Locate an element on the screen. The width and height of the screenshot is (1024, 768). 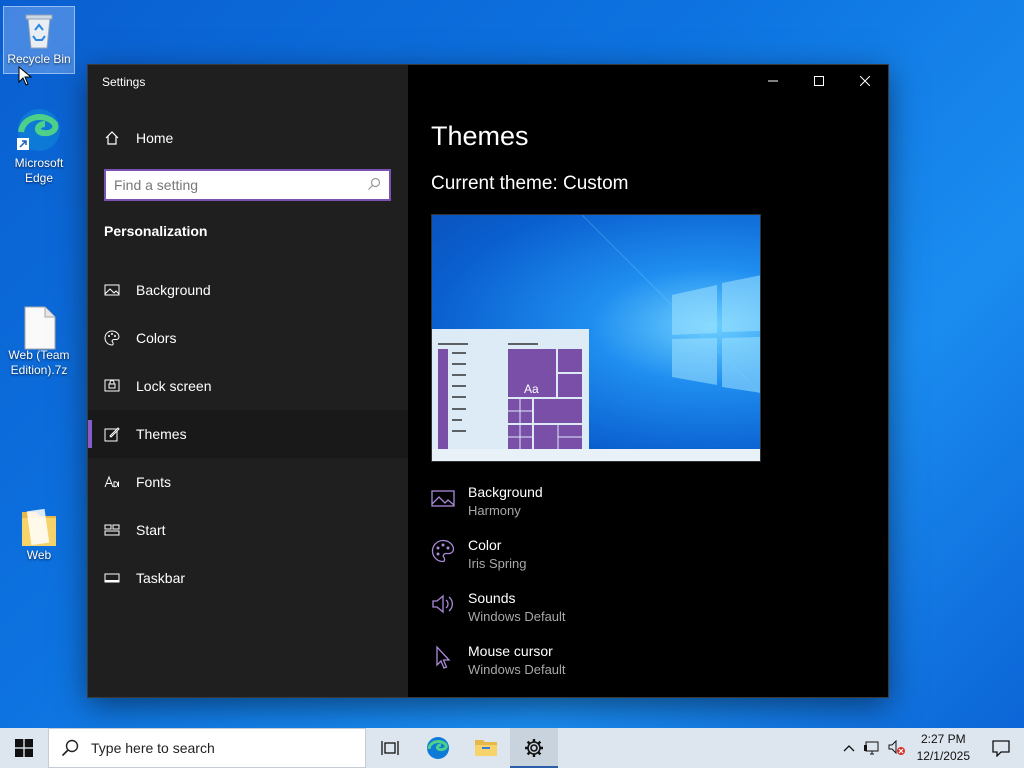
volume-muted-icon is located at coordinates (896, 747).